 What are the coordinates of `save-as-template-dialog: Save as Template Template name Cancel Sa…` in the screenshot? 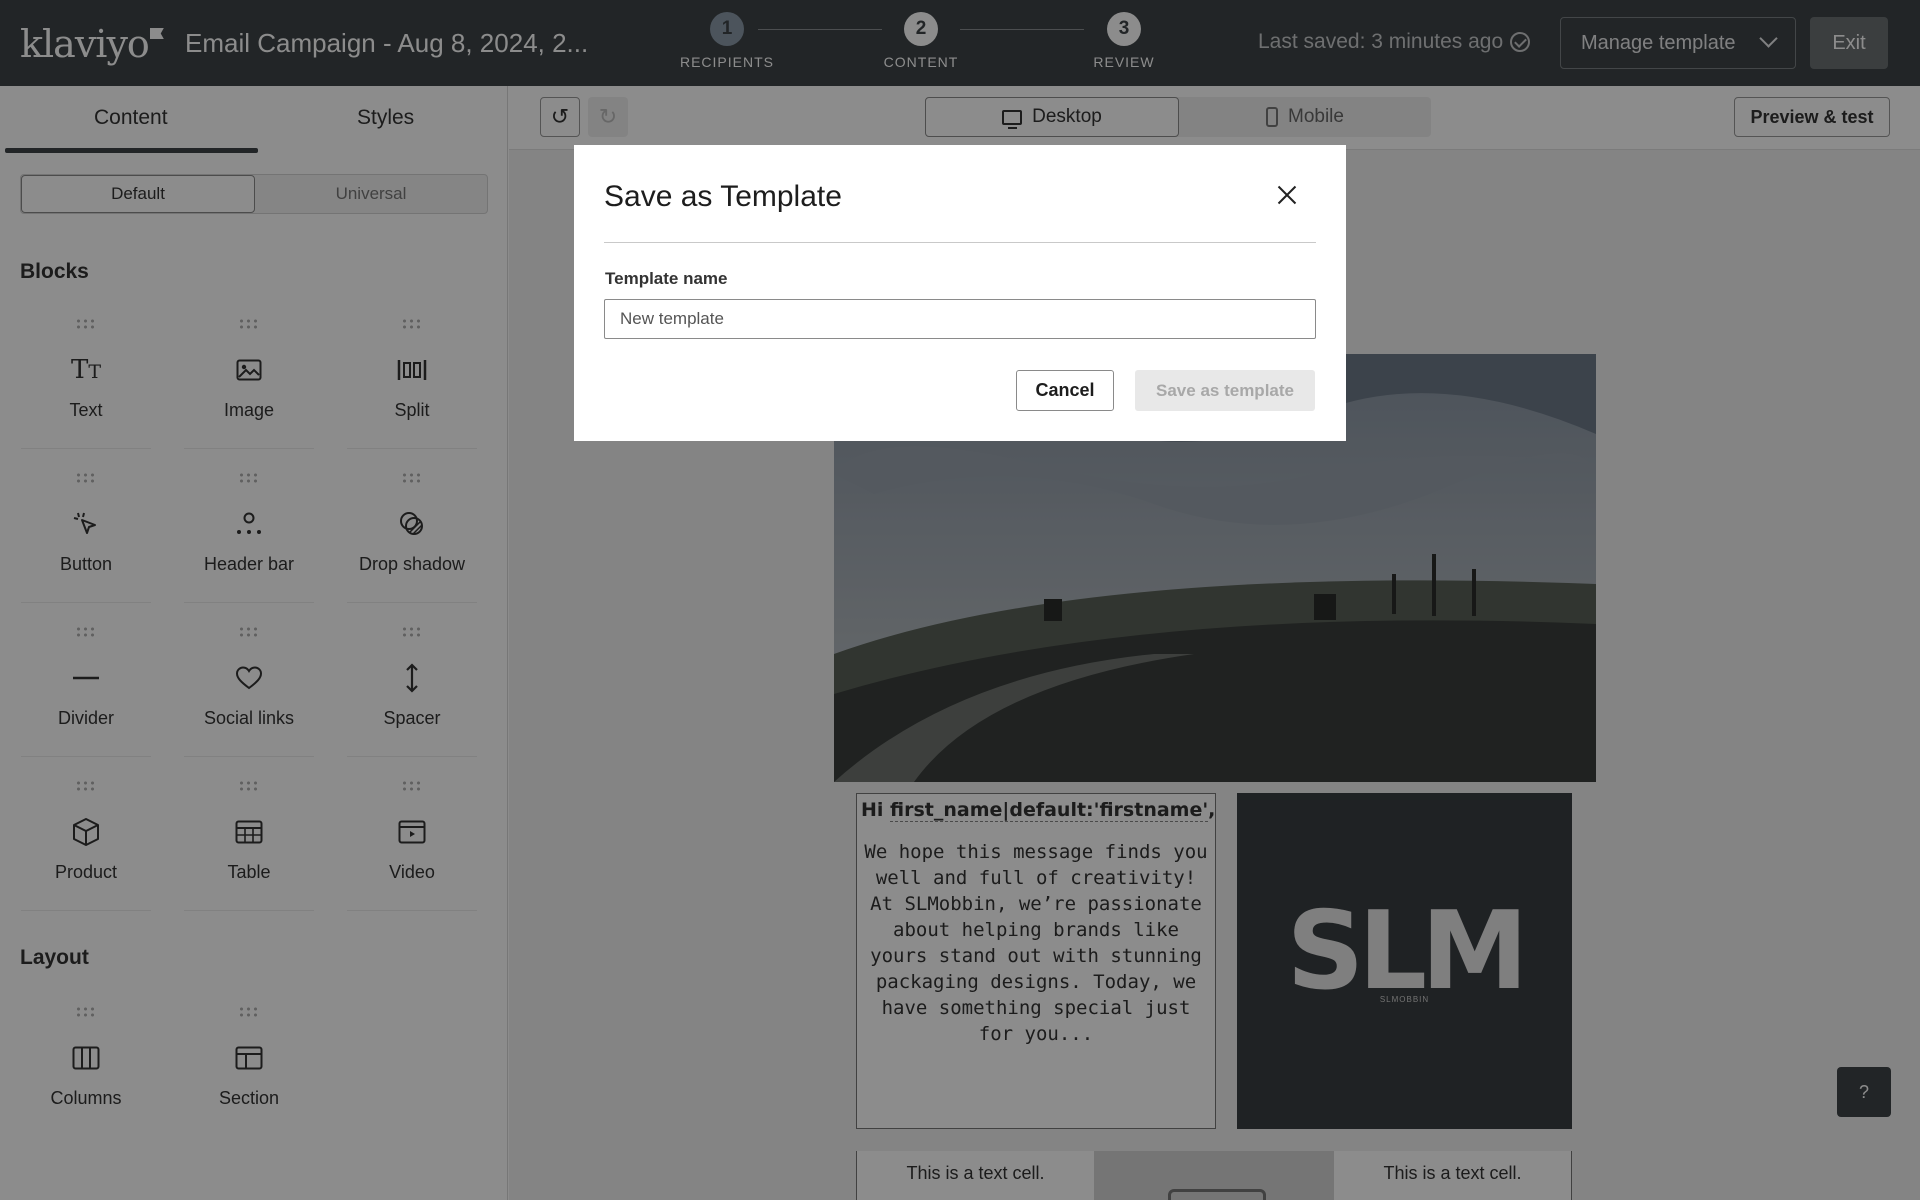 It's located at (960, 293).